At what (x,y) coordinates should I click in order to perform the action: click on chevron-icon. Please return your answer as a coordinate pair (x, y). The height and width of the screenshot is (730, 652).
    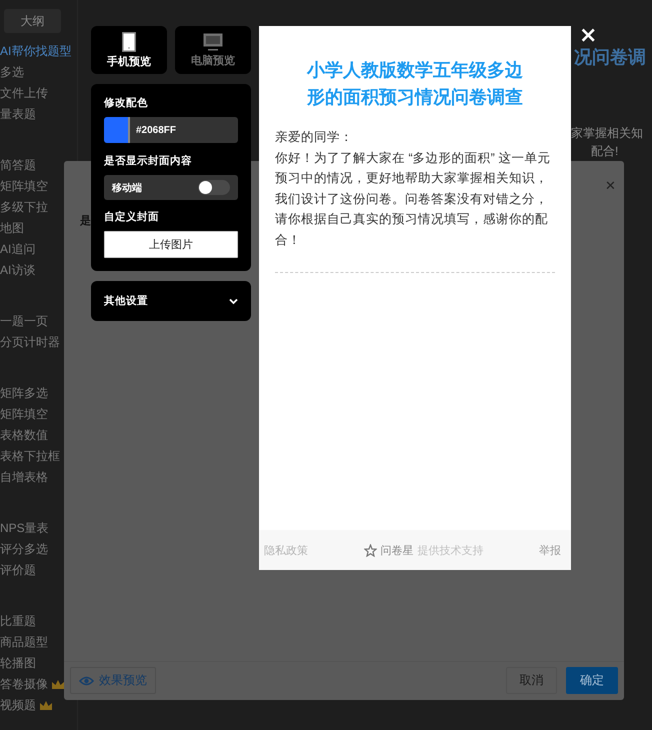
    Looking at the image, I should click on (233, 301).